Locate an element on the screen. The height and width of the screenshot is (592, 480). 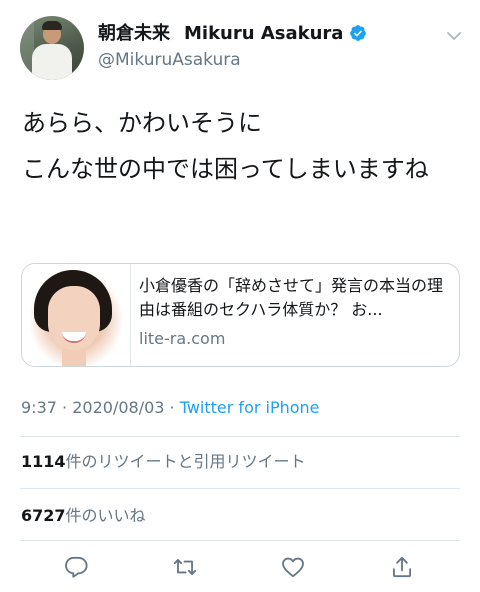
tweet-text-line: あらら、かわいそうに is located at coordinates (142, 123).